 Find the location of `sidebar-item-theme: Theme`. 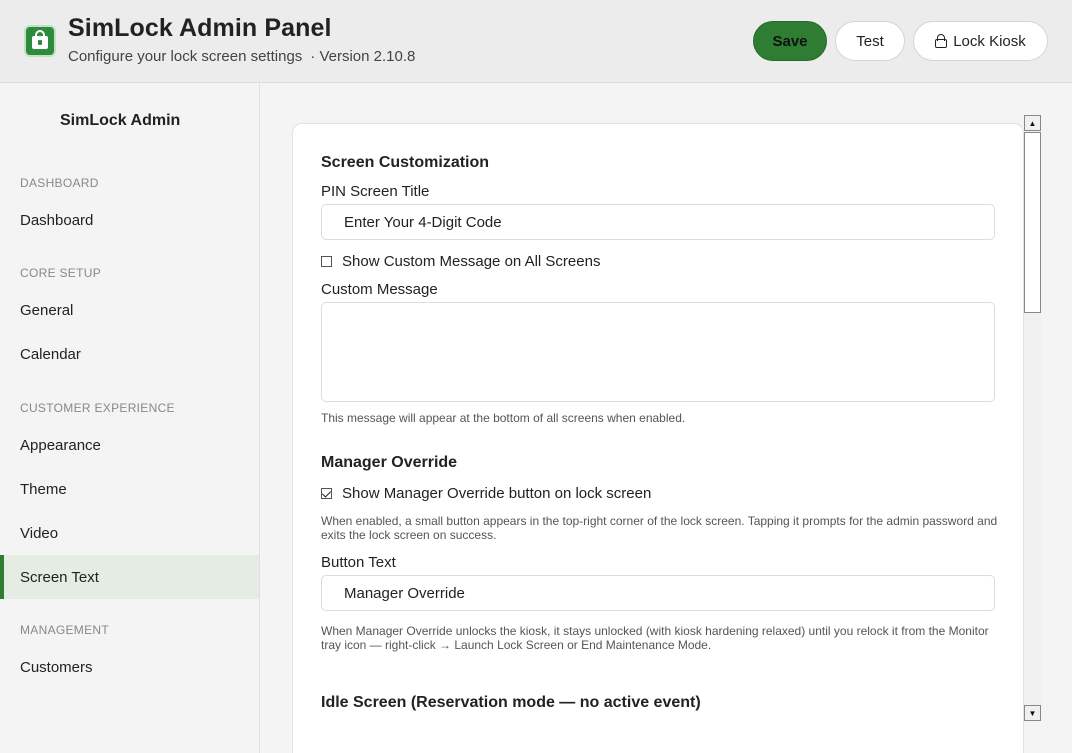

sidebar-item-theme: Theme is located at coordinates (129, 489).